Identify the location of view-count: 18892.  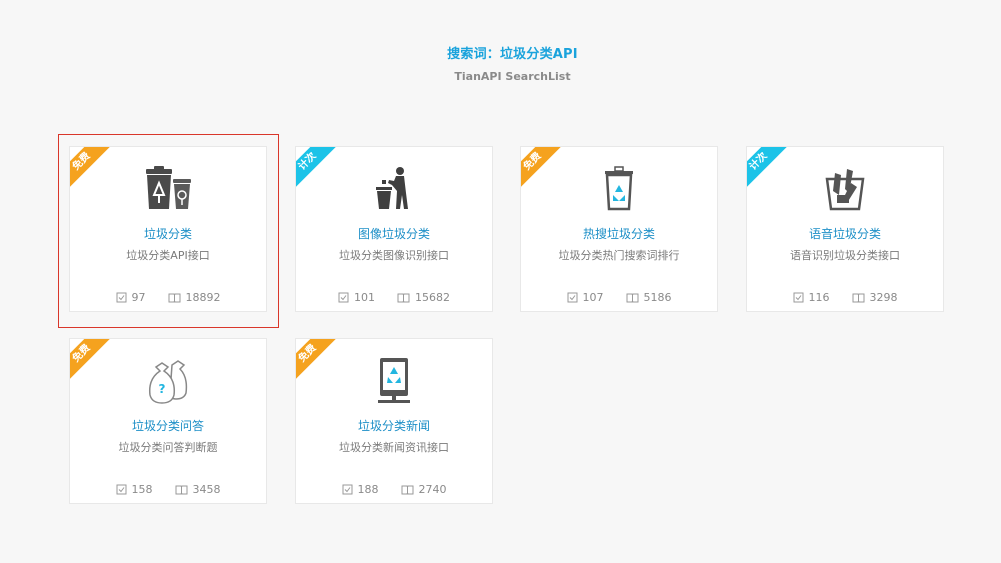
(194, 297).